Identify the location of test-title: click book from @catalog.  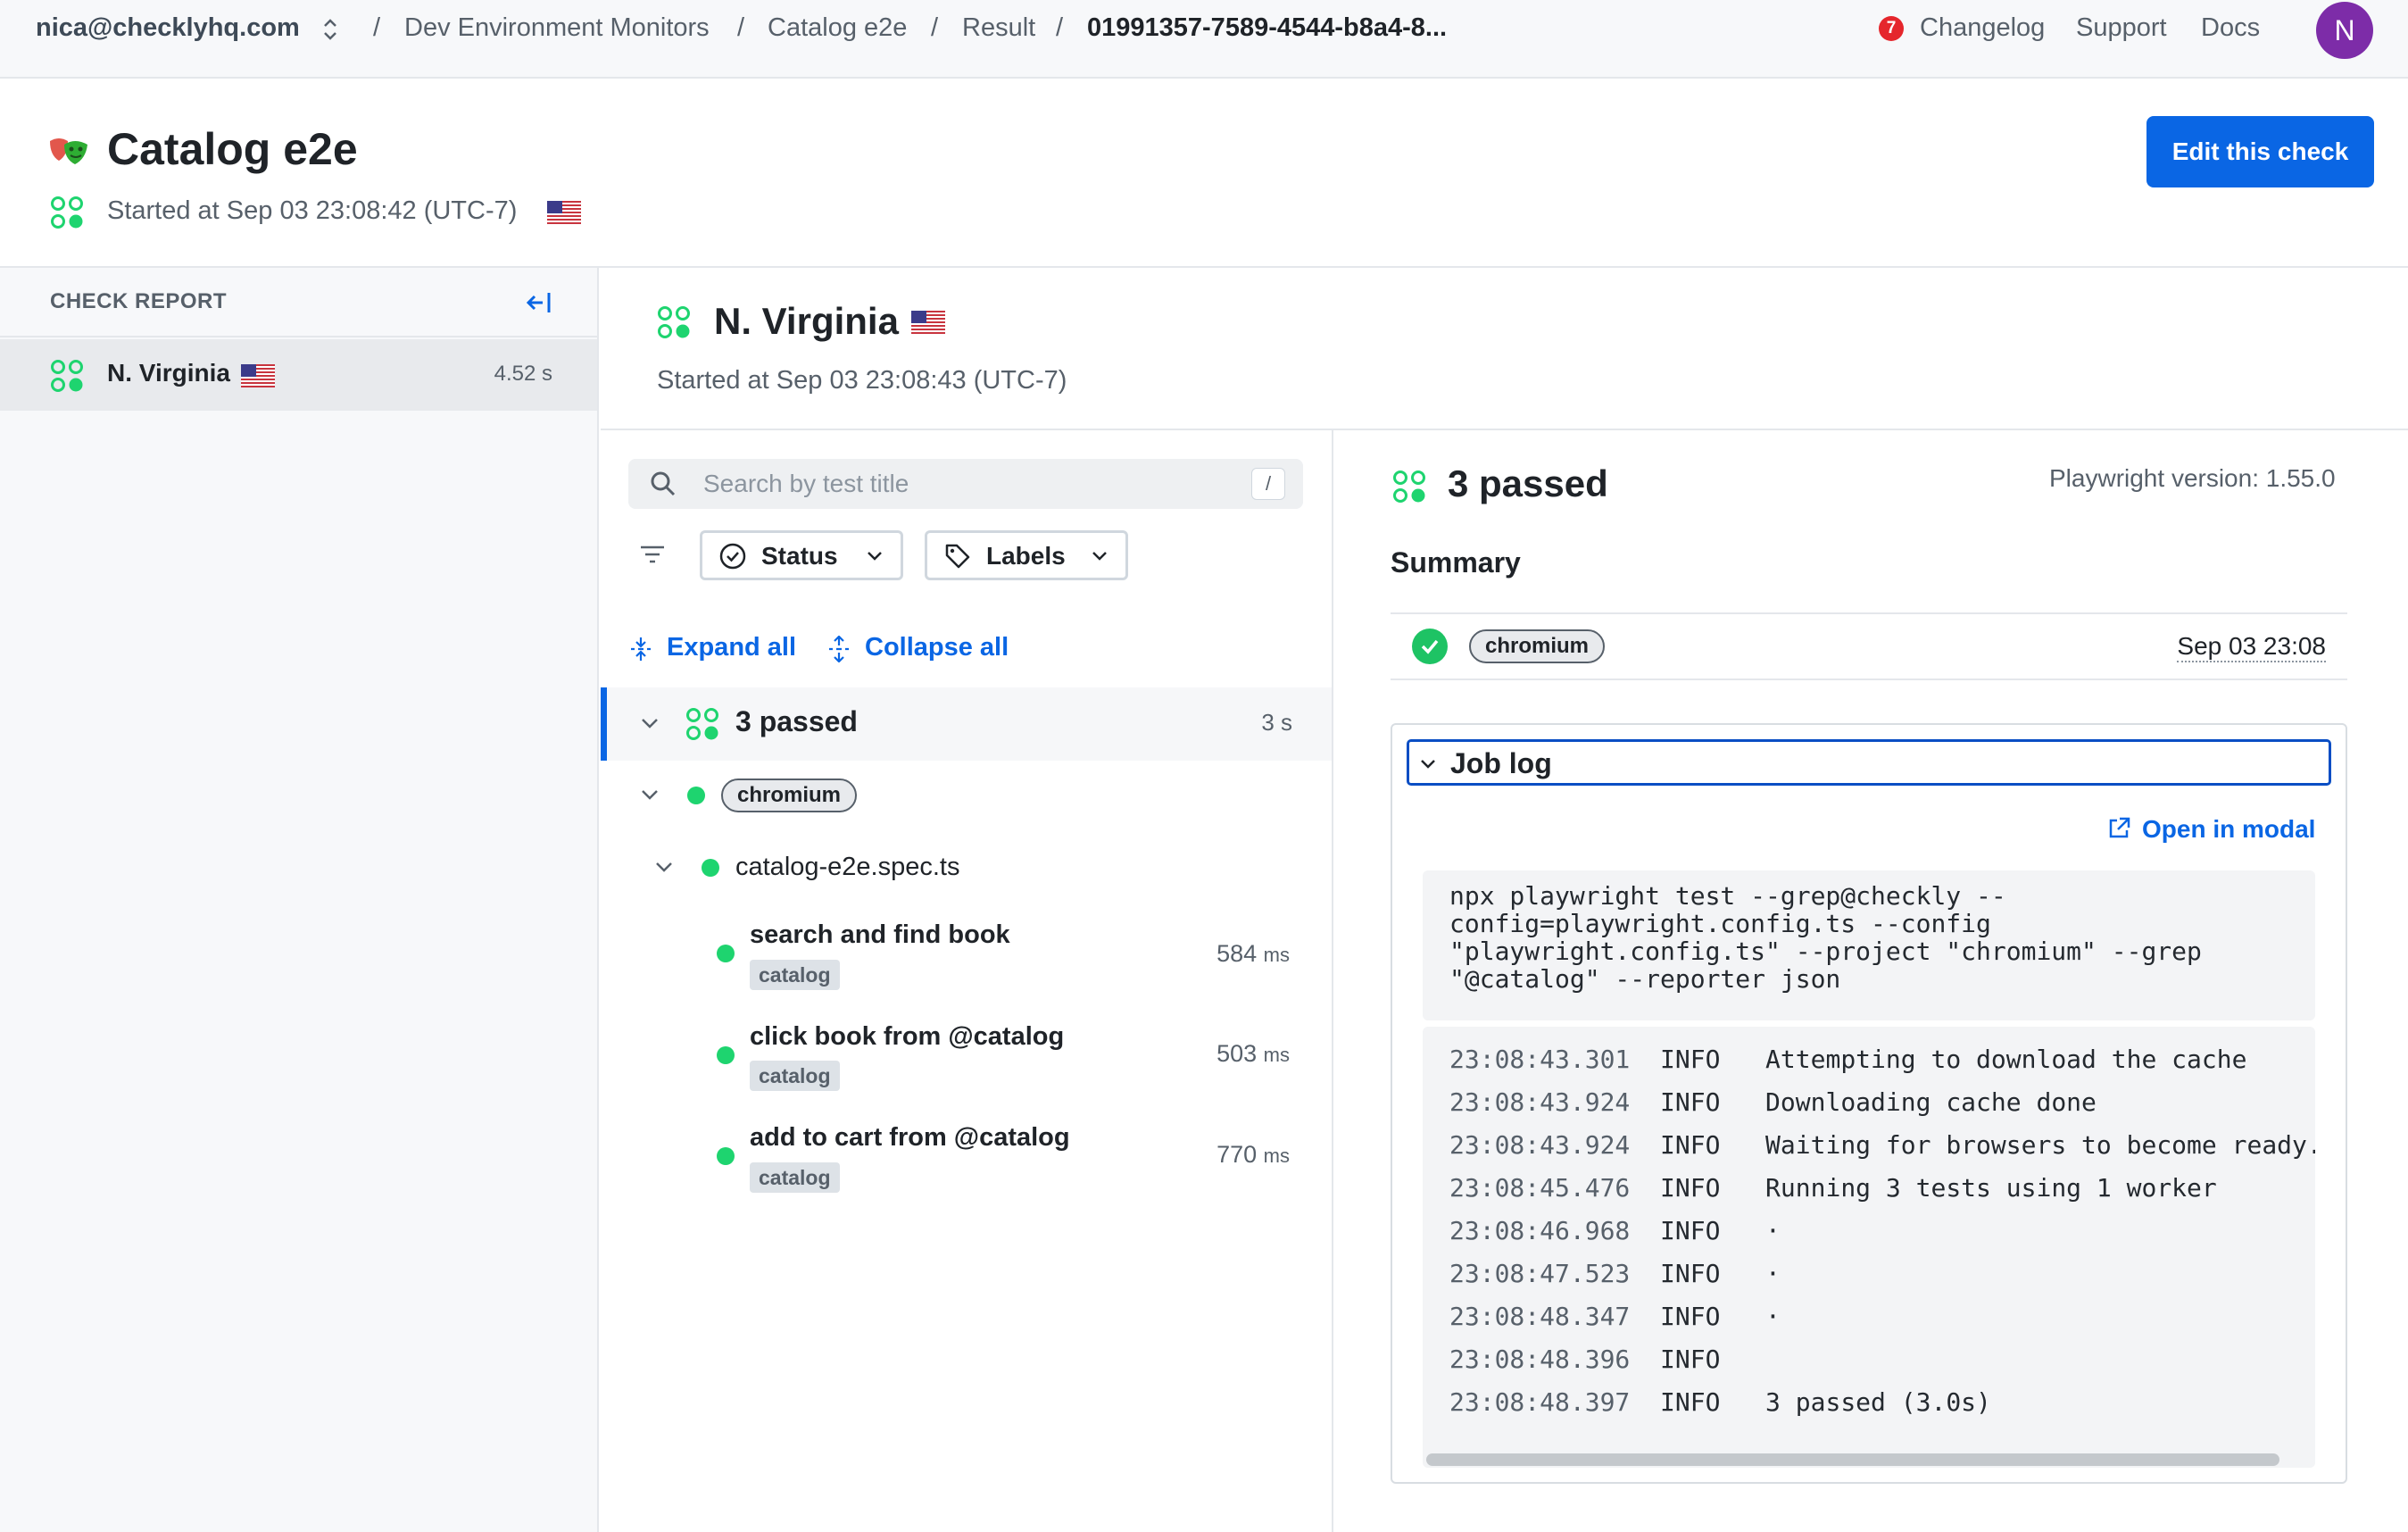
(907, 1036).